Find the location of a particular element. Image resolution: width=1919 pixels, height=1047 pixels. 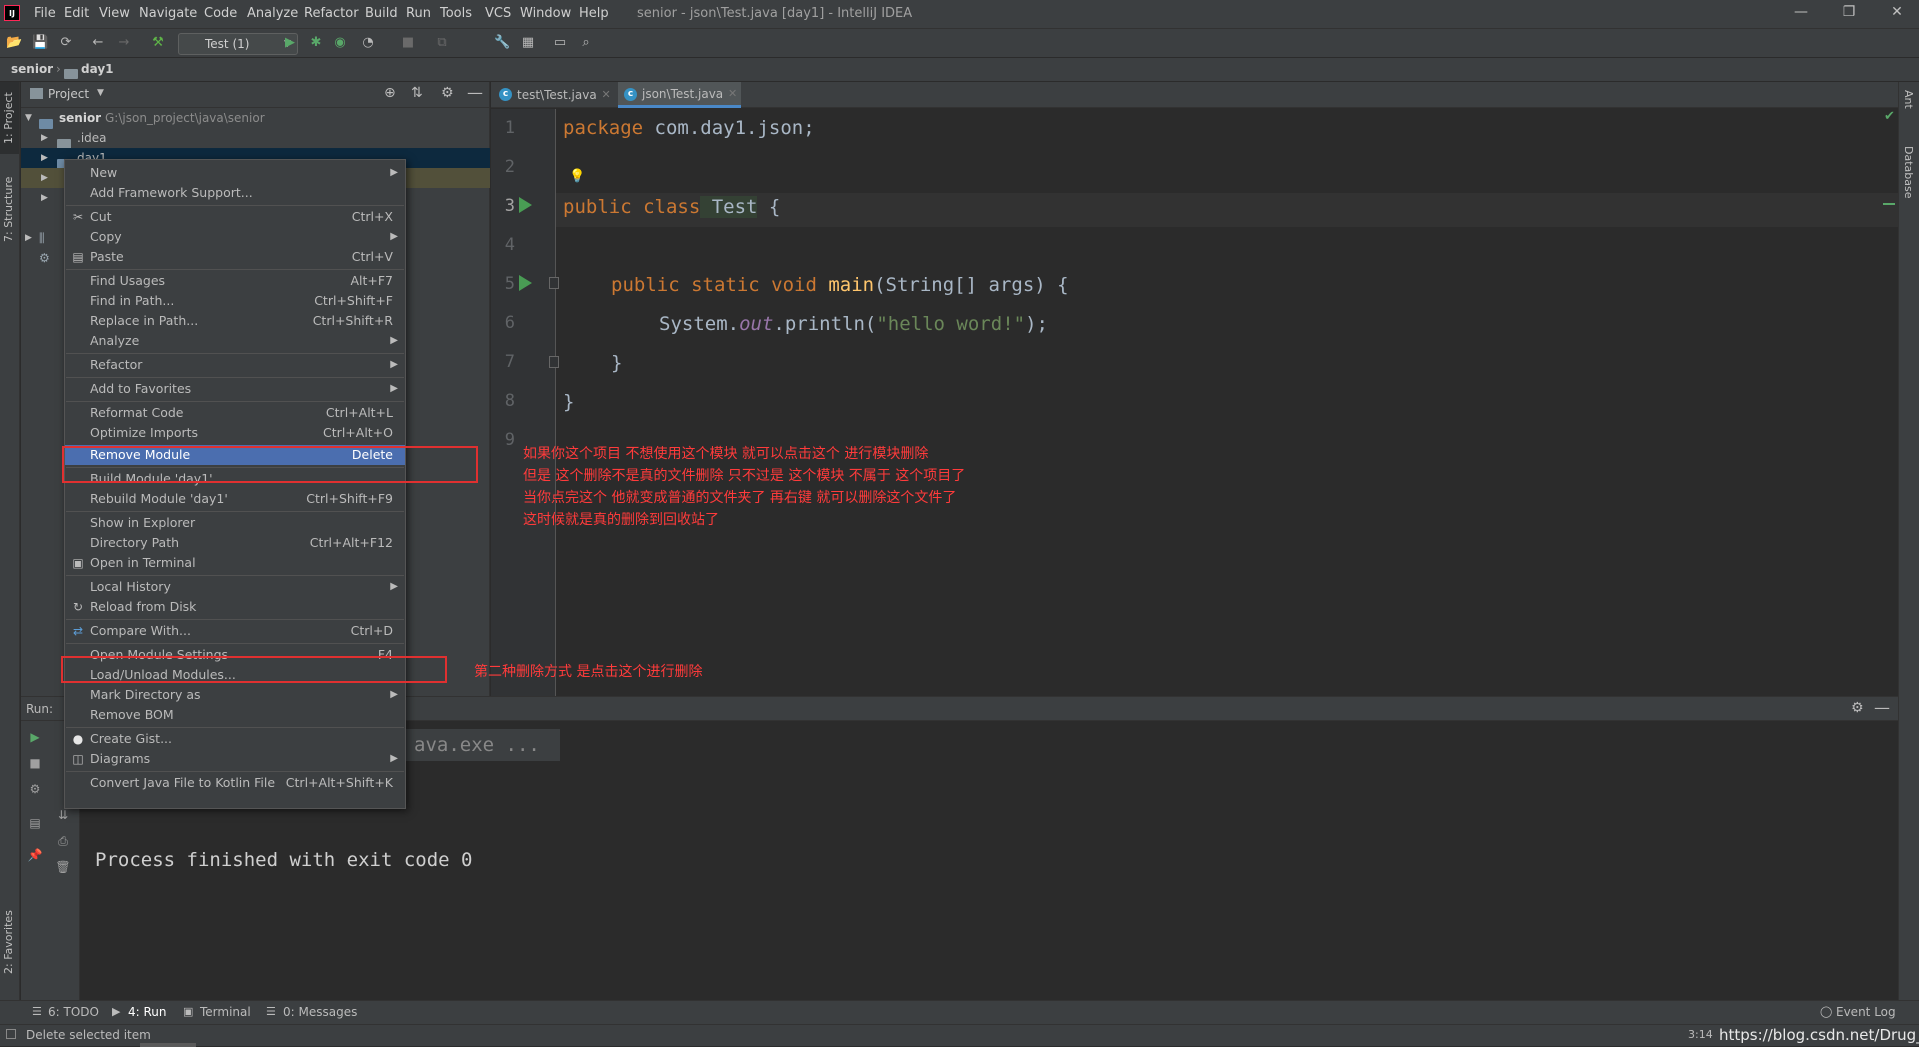

messages-tab: 0: Messages is located at coordinates (320, 1012).